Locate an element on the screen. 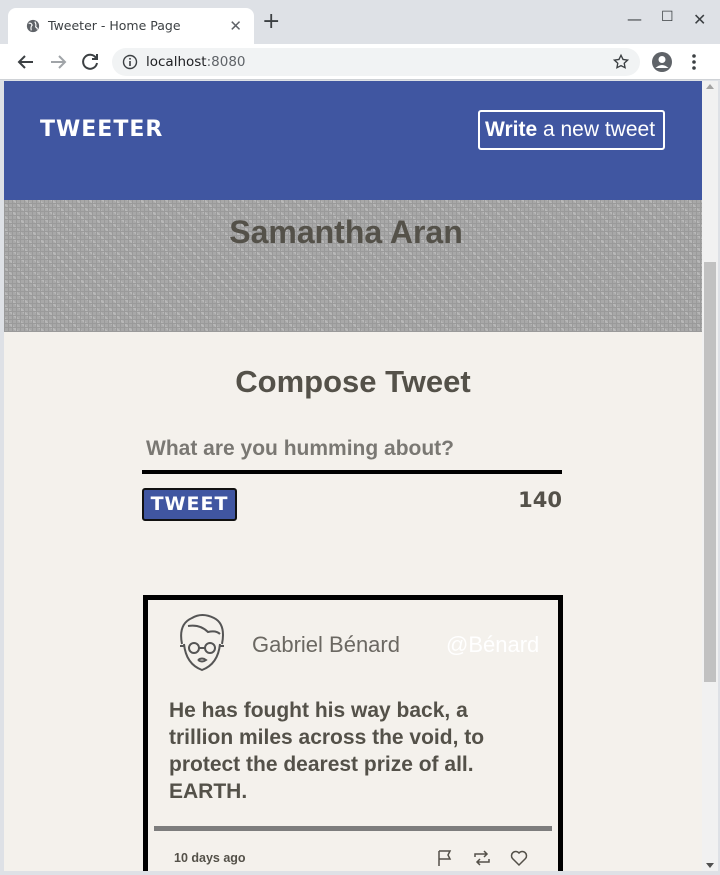  window-close-icon: ✕ is located at coordinates (699, 19).